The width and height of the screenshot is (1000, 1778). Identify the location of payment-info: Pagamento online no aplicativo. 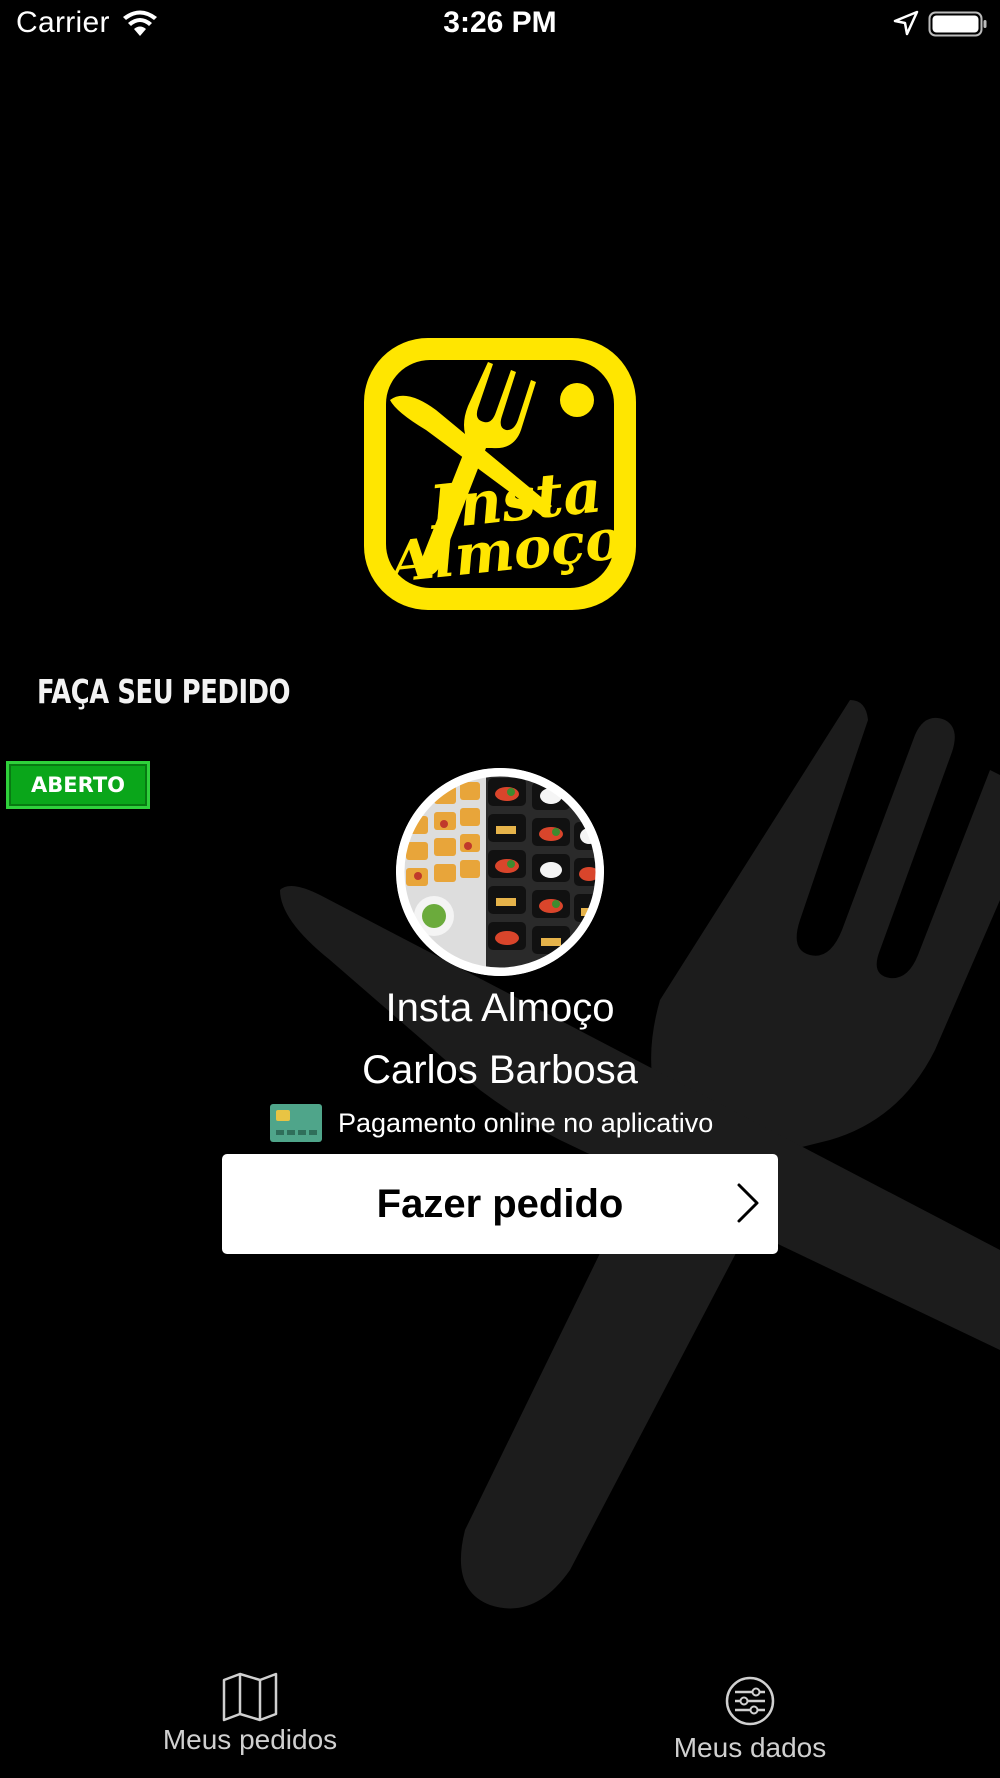
(491, 1123).